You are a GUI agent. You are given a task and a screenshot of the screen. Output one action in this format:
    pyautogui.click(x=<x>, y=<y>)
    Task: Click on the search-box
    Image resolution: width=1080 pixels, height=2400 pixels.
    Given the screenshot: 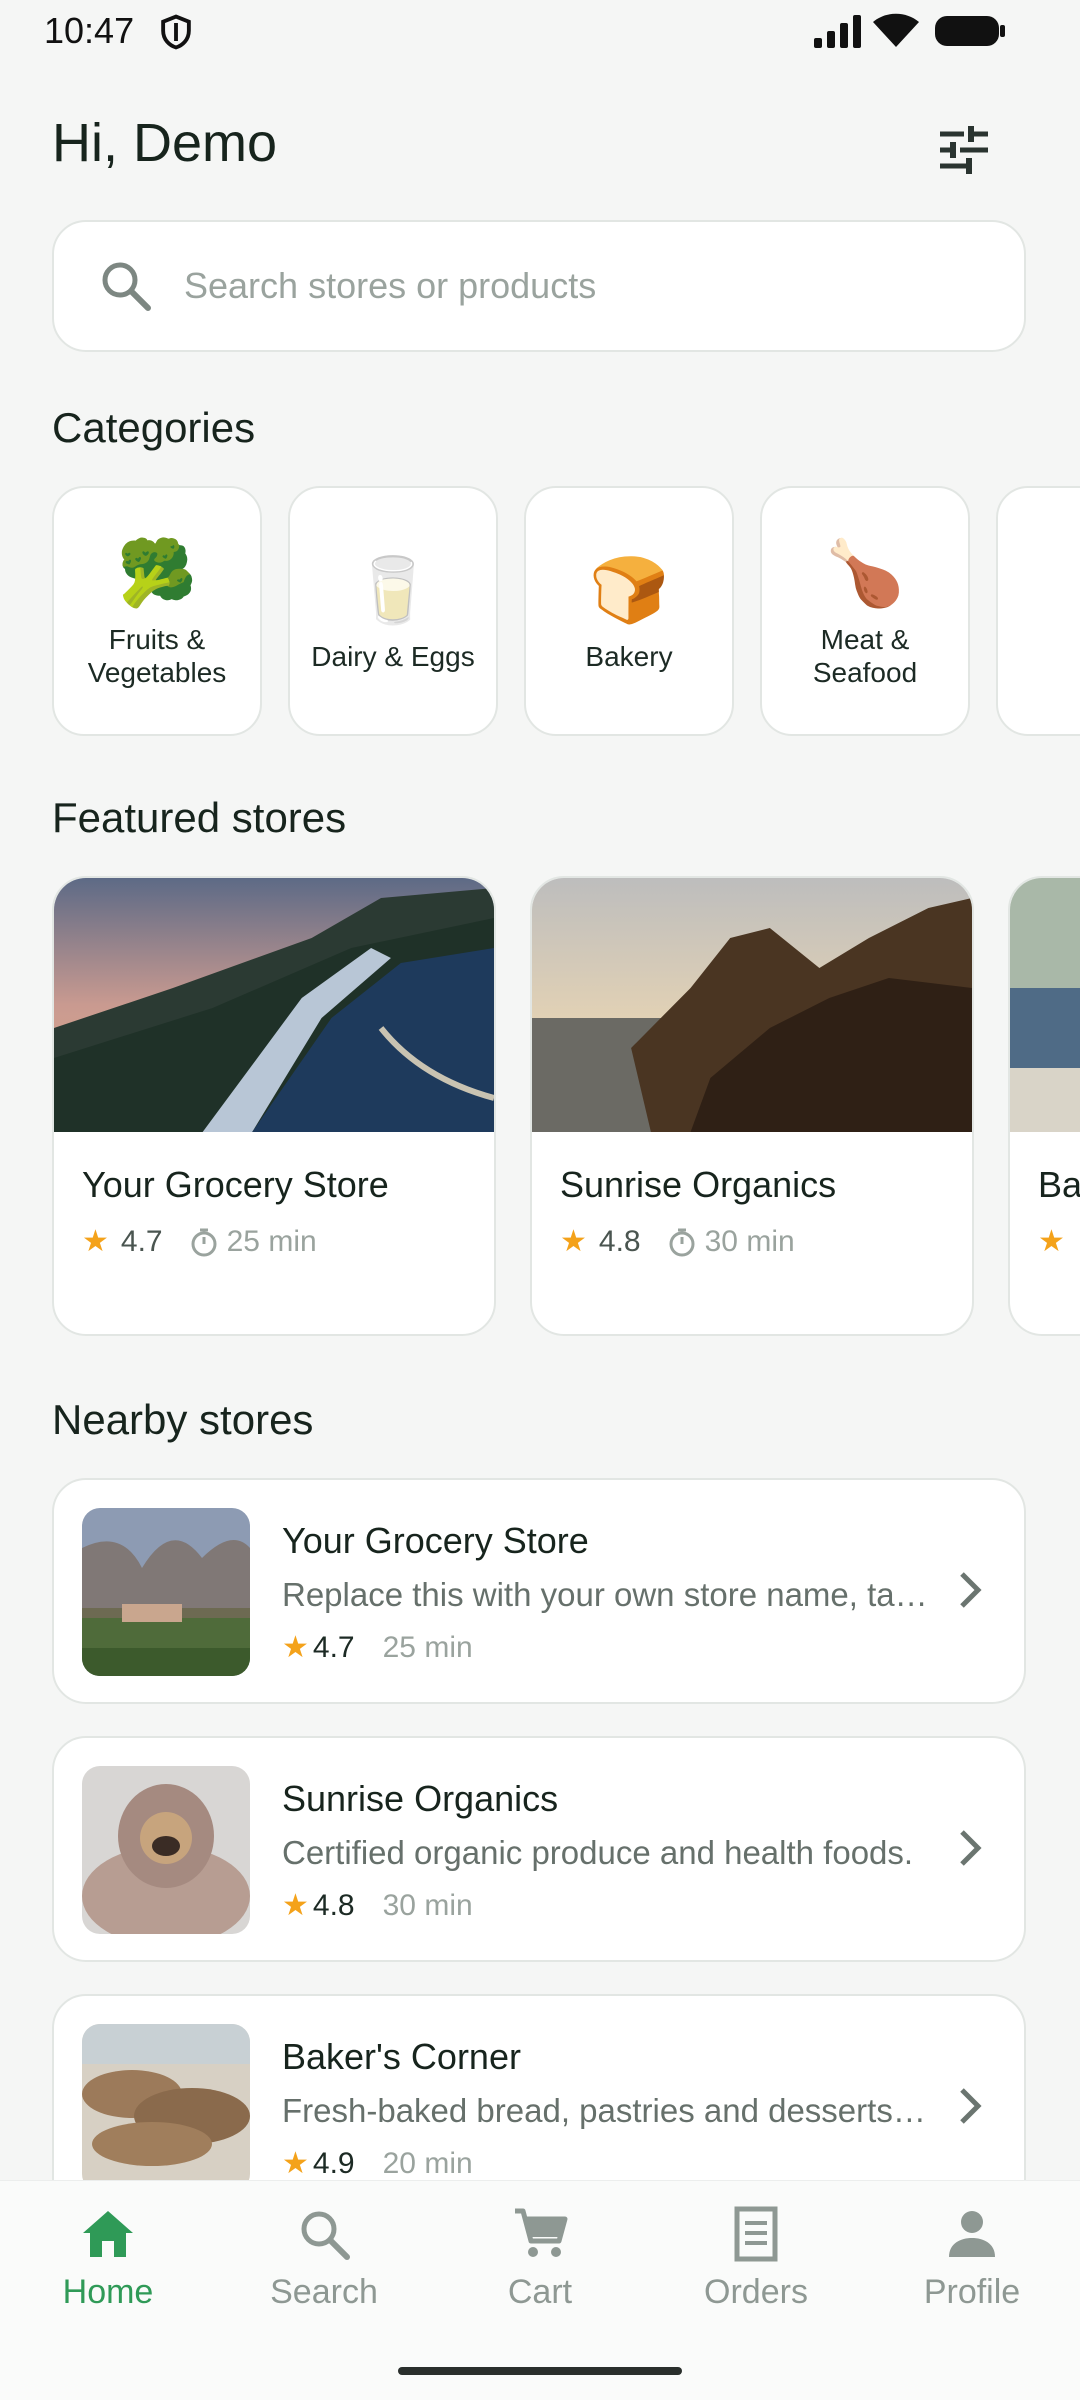 What is the action you would take?
    pyautogui.click(x=539, y=286)
    